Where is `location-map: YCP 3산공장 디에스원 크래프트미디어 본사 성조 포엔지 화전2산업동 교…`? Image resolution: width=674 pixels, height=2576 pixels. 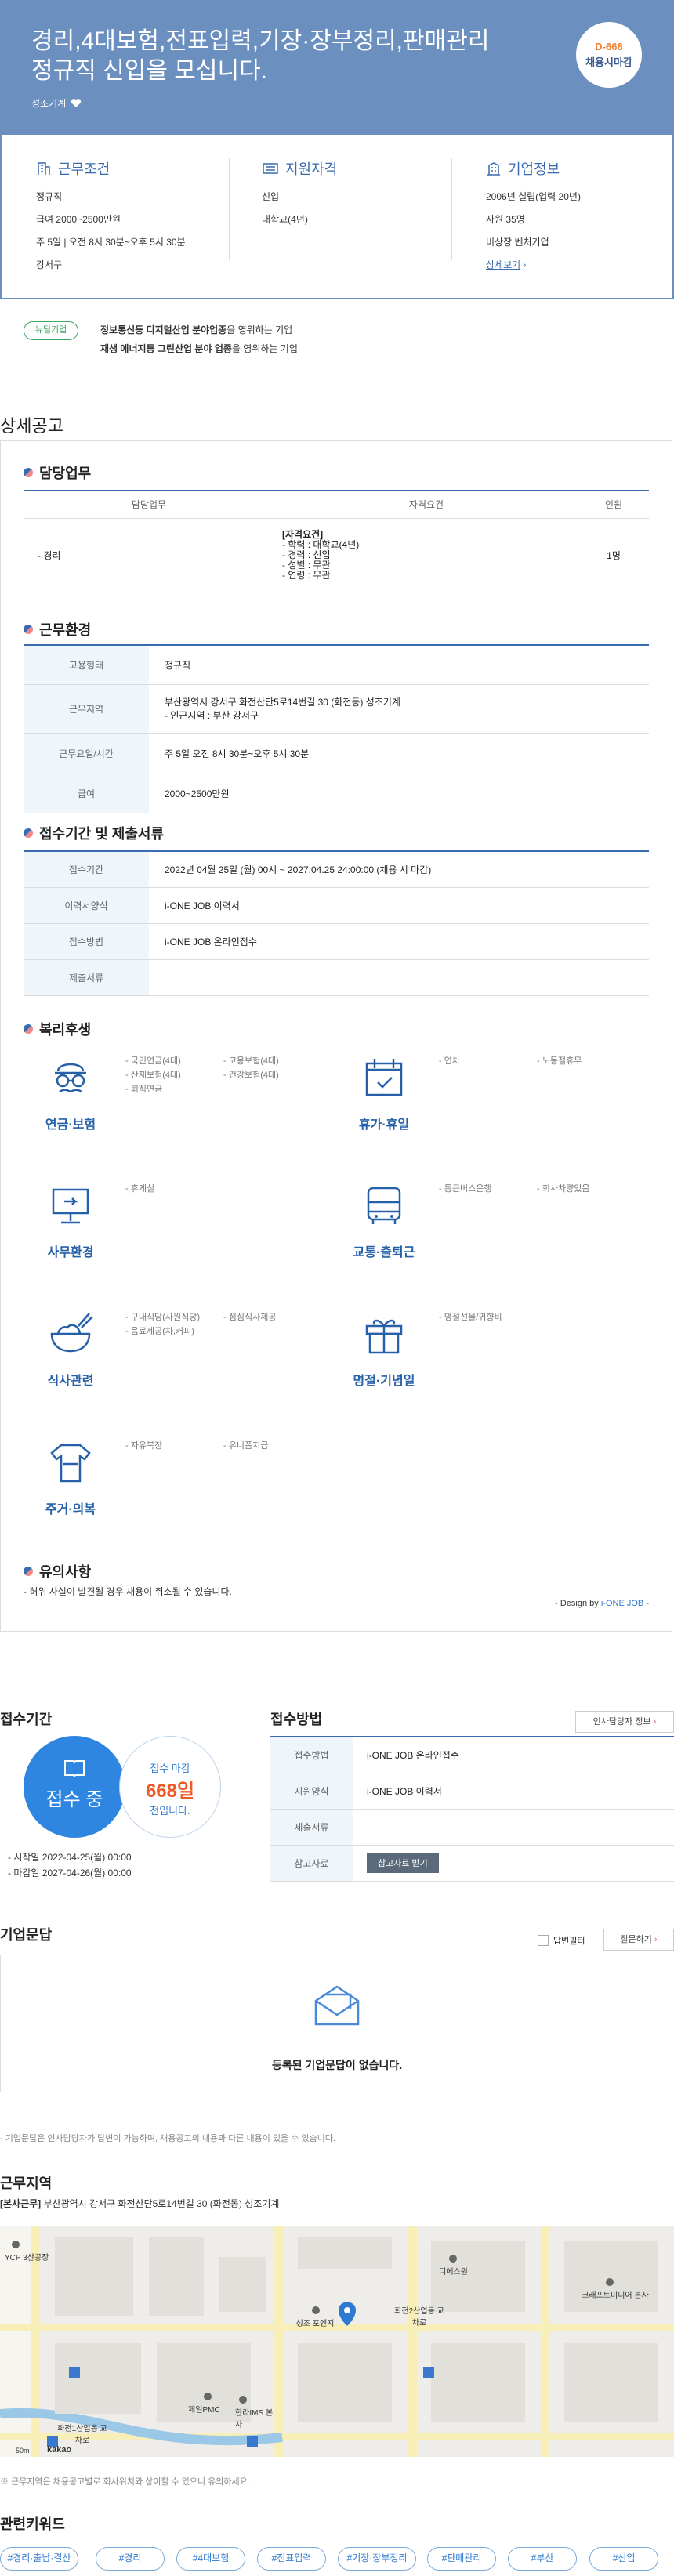 location-map: YCP 3산공장 디에스원 크래프트미디어 본사 성조 포엔지 화전2산업동 교… is located at coordinates (337, 2341).